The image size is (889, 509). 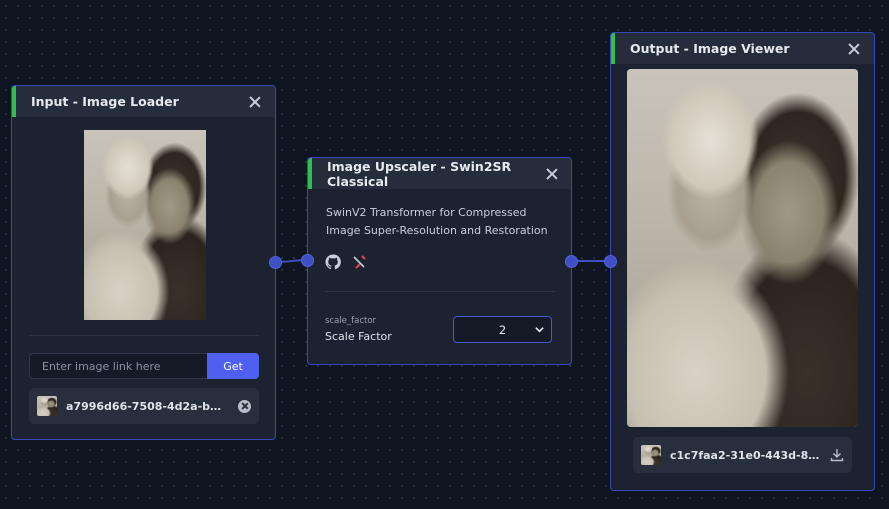 I want to click on node-header: Input - Image Loader, so click(x=143, y=101).